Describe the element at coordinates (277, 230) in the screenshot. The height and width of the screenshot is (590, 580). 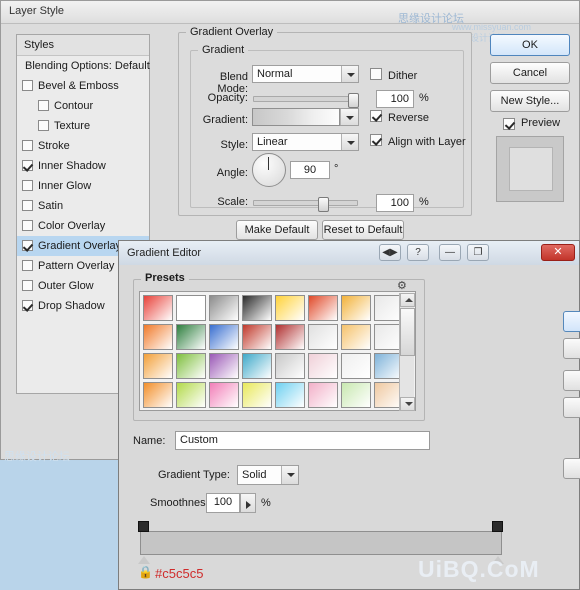
I see `make-default-button: Make Default` at that location.